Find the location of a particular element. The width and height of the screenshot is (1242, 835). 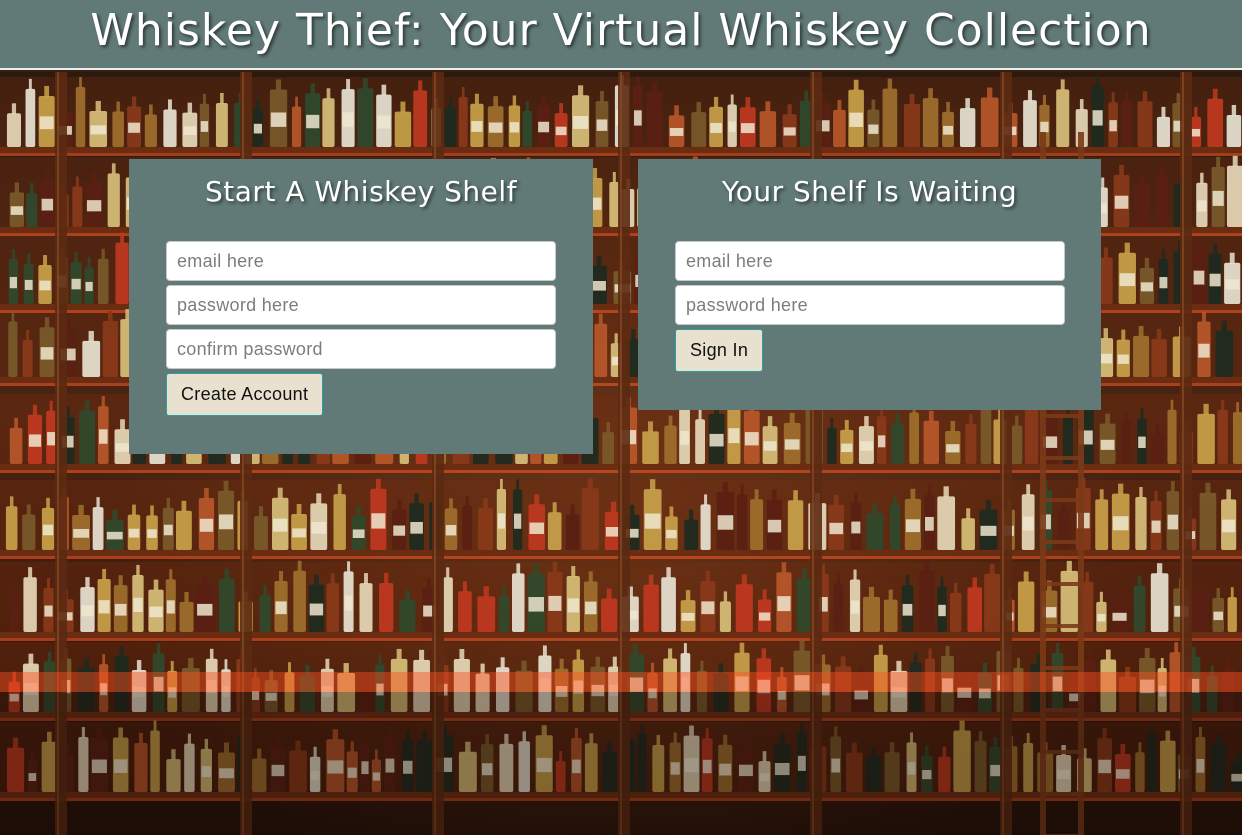

signup-confirm-password-field is located at coordinates (361, 349).